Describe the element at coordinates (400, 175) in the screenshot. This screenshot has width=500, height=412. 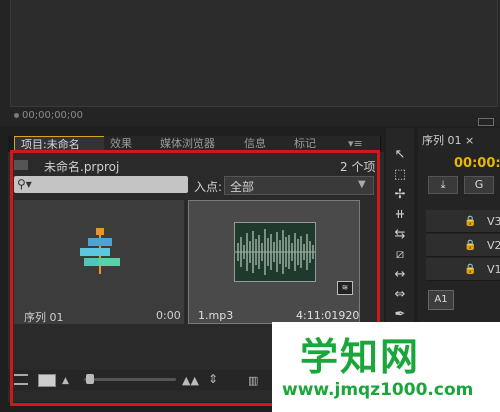
I see `track-select-tool-icon: ⬚` at that location.